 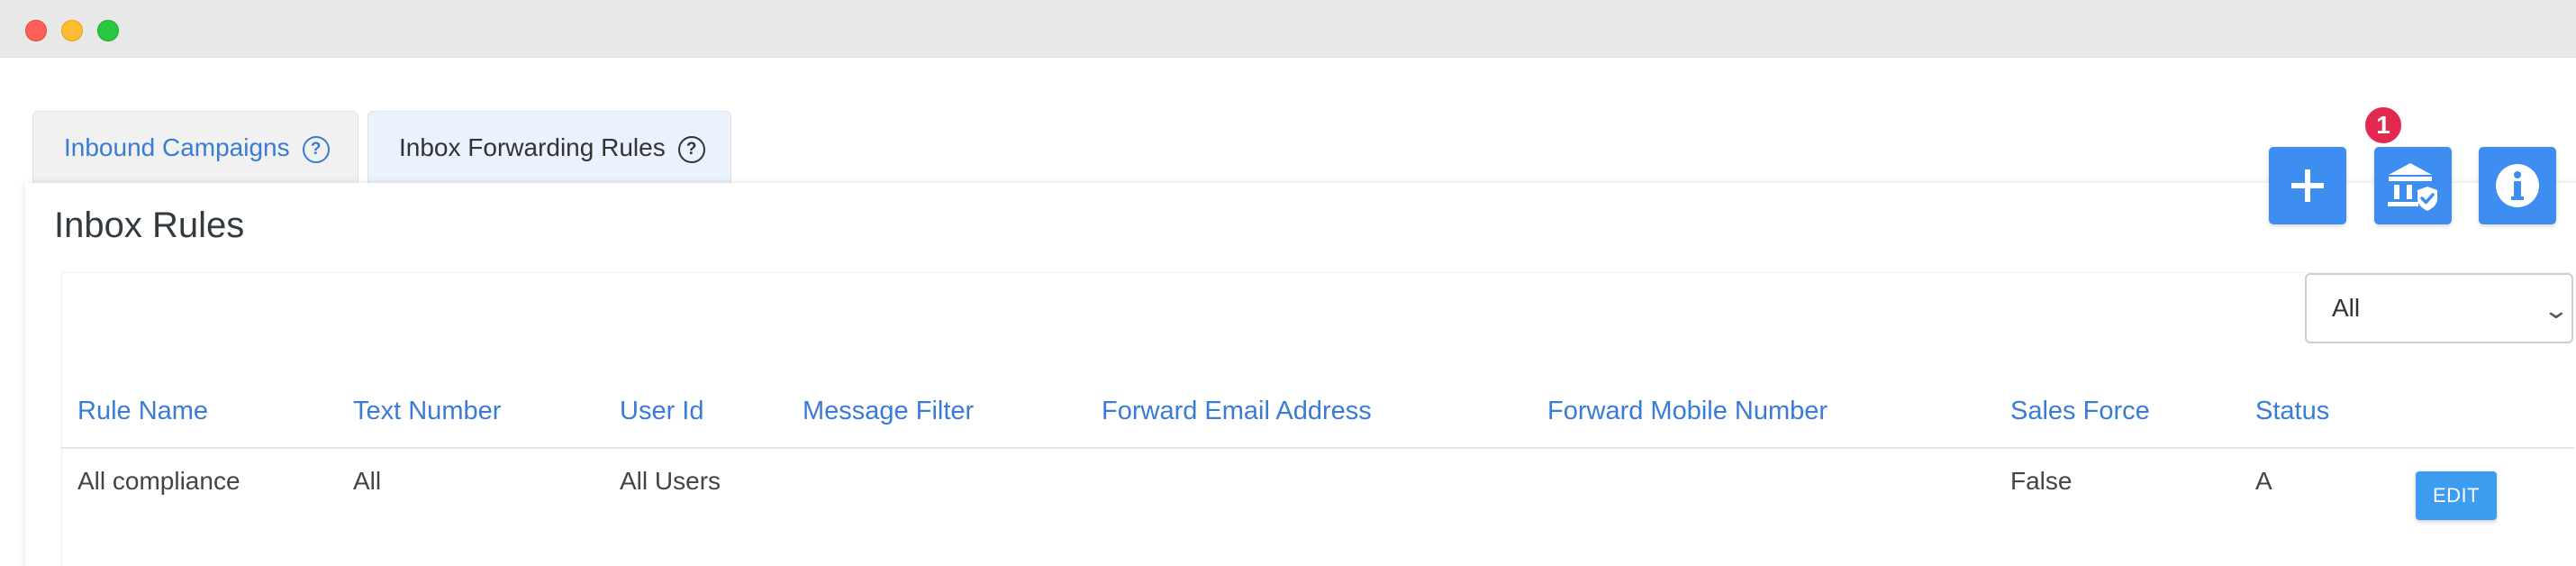 I want to click on status-filter-select: All ⌄, so click(x=2439, y=308).